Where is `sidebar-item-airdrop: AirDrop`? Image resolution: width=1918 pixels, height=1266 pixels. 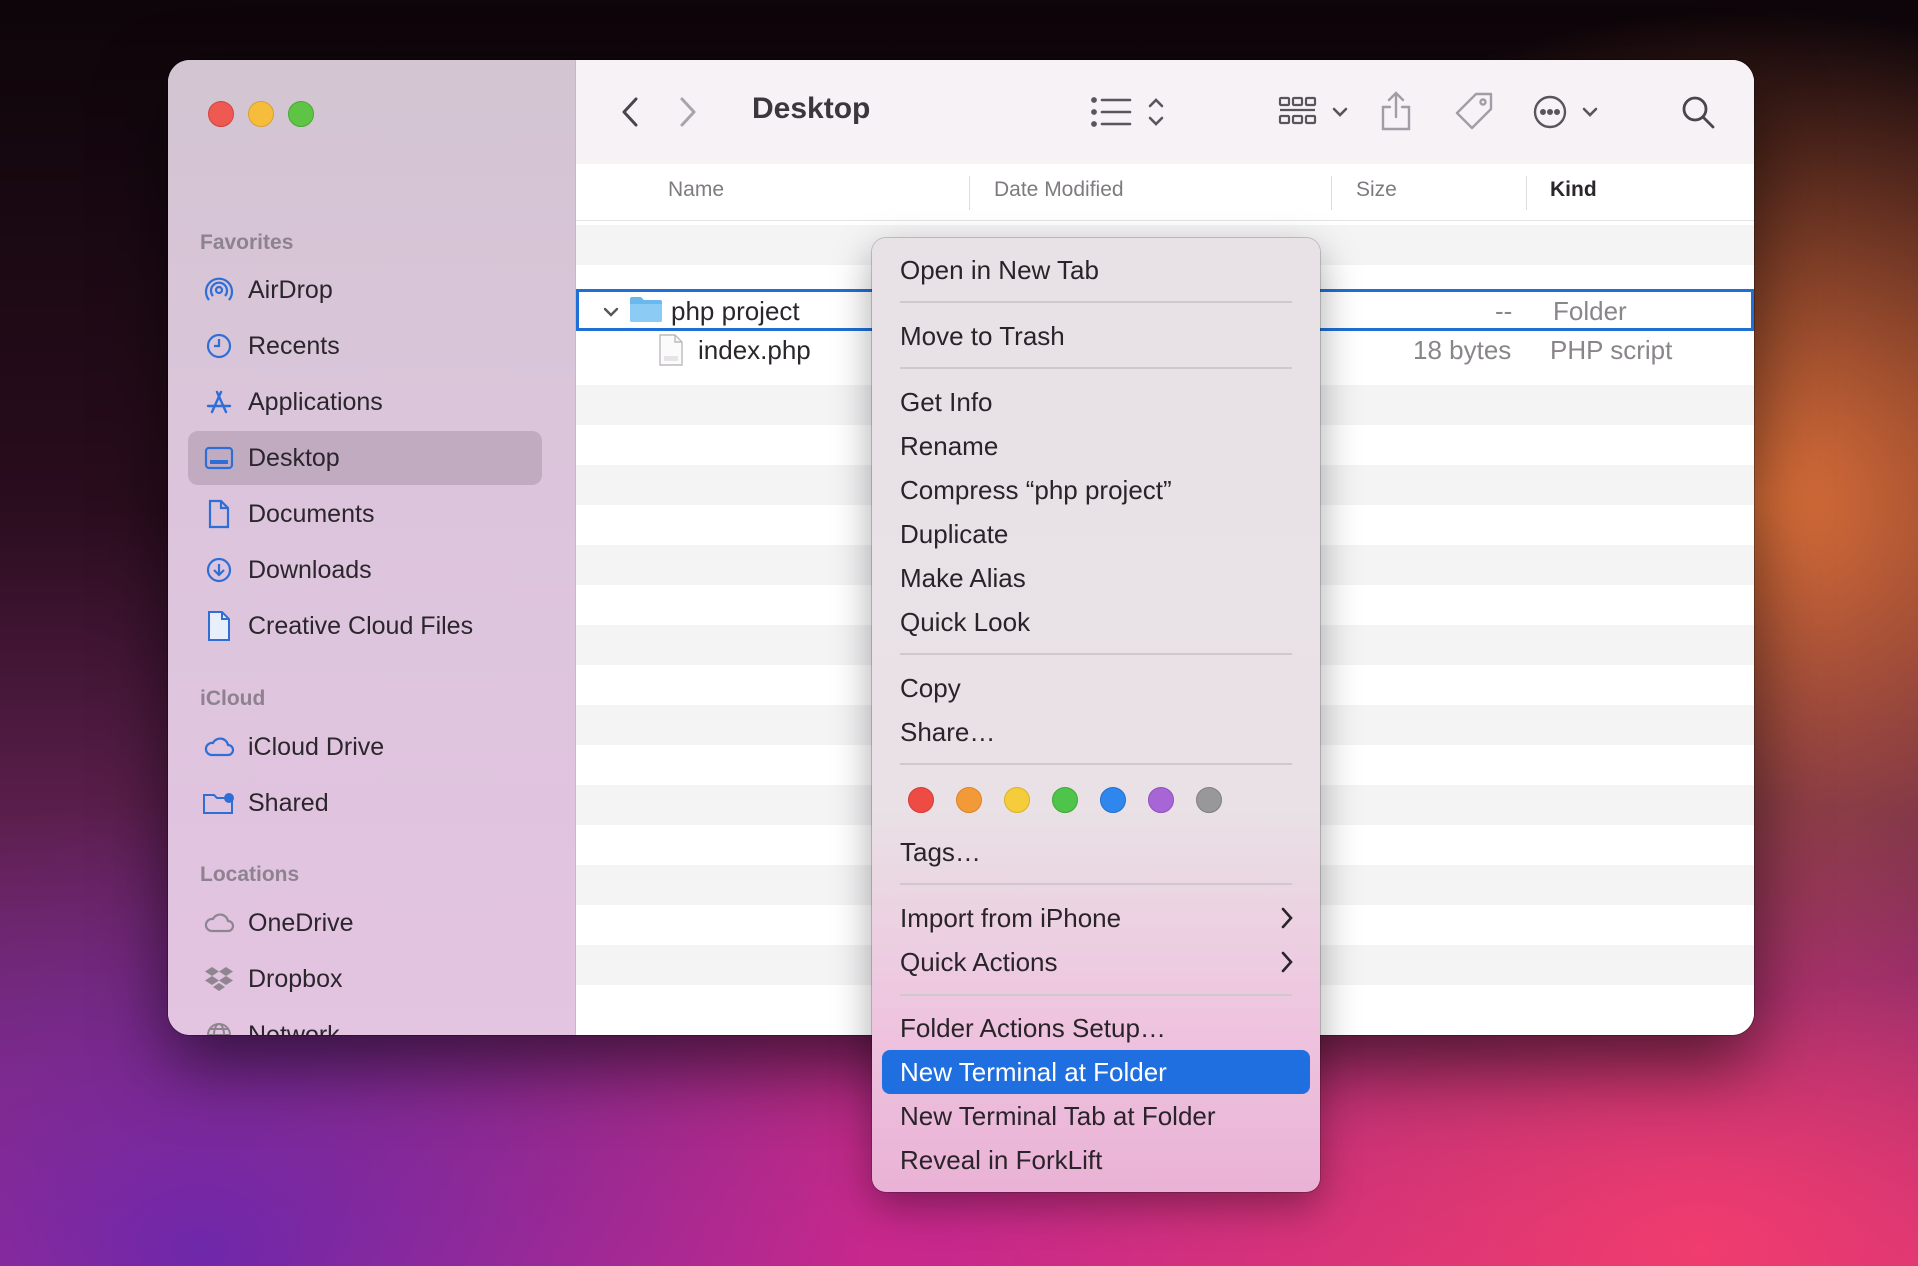
sidebar-item-airdrop: AirDrop is located at coordinates (365, 290).